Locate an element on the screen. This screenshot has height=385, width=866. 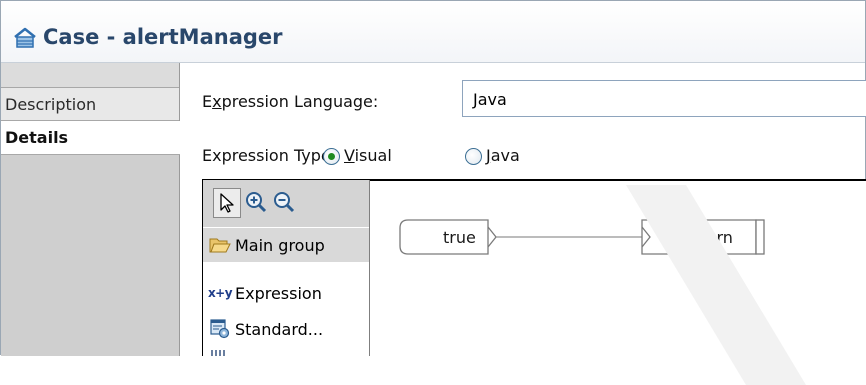
tab-spacer is located at coordinates (90, 75).